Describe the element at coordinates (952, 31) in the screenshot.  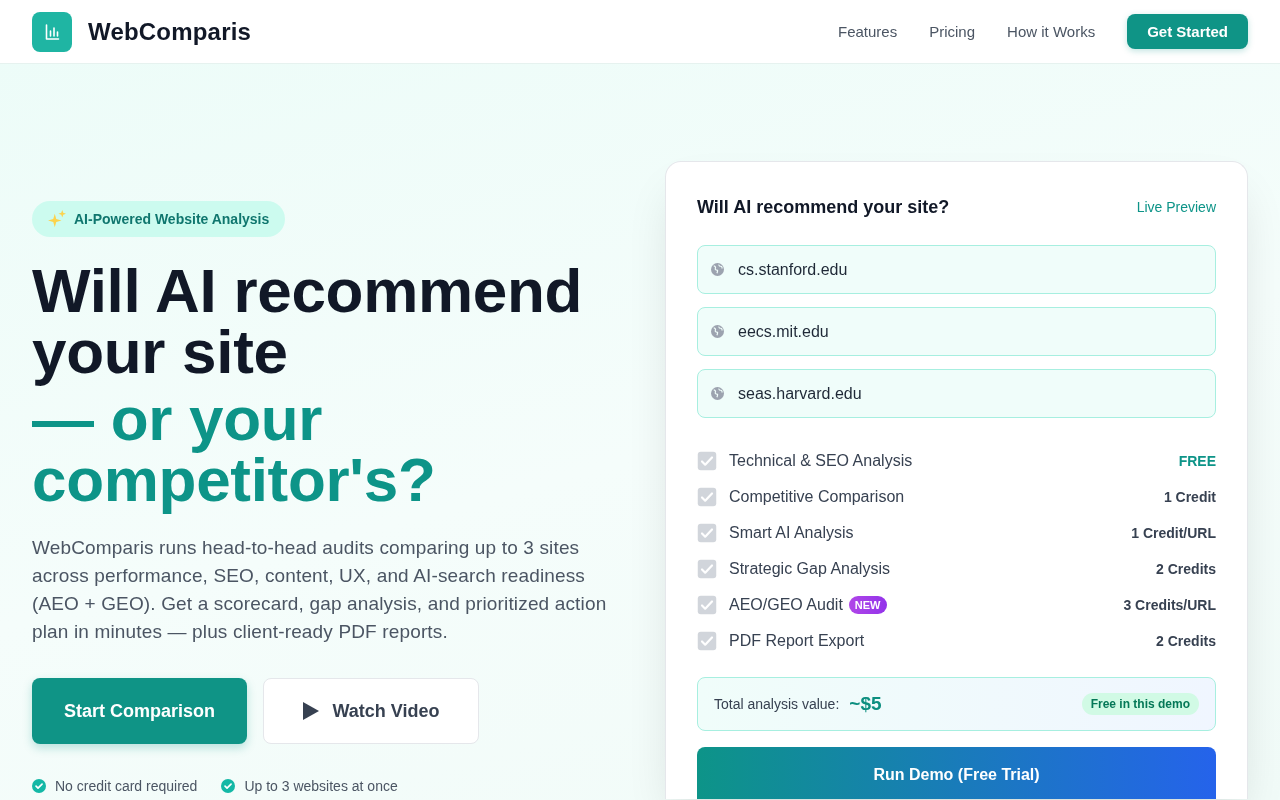
I see `nav-link: Pricing` at that location.